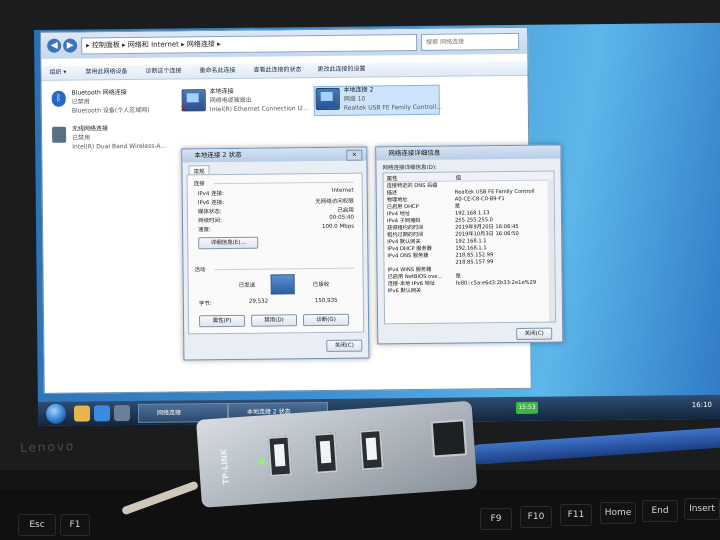  What do you see at coordinates (217, 71) in the screenshot?
I see `rename-command: 重命名此连接` at bounding box center [217, 71].